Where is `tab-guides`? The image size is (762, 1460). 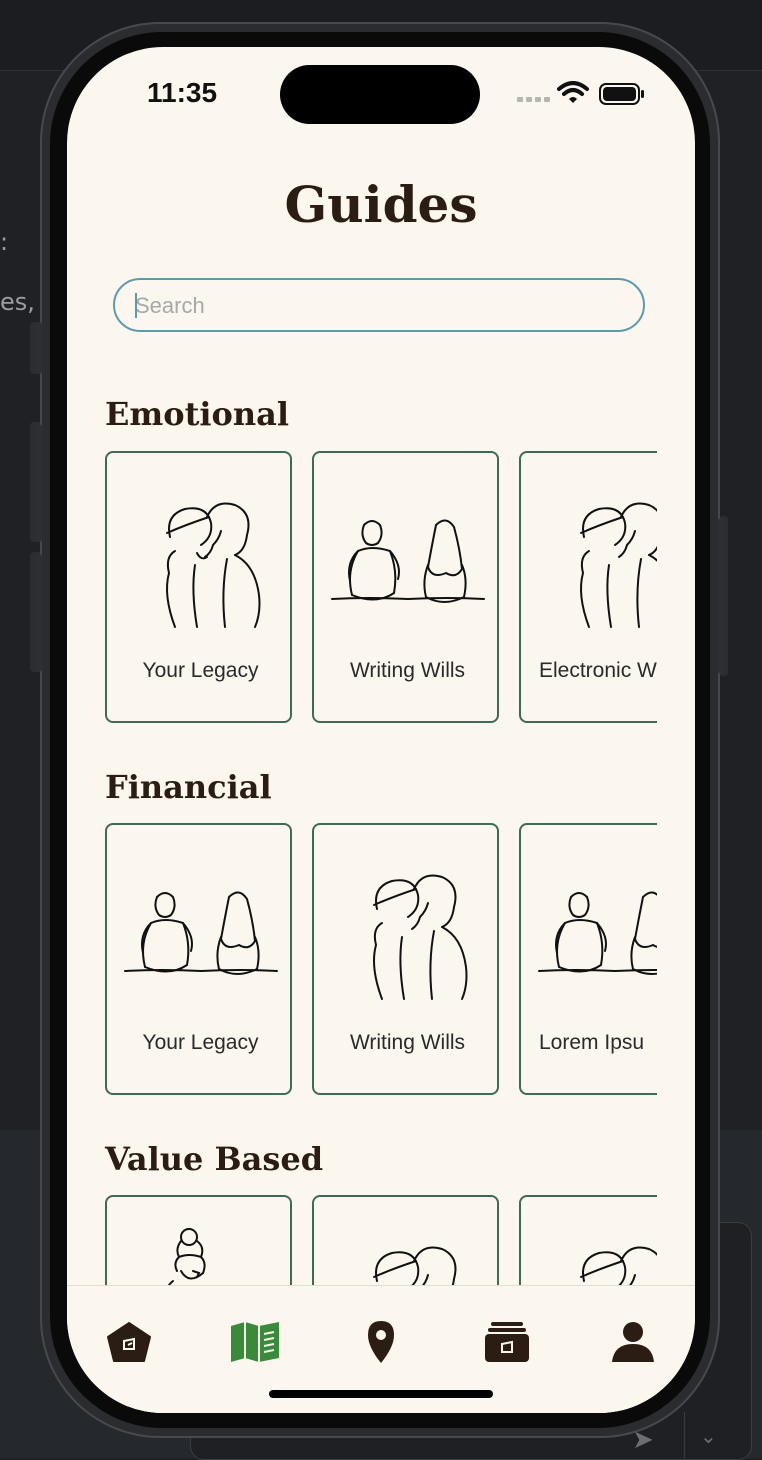 tab-guides is located at coordinates (255, 1342).